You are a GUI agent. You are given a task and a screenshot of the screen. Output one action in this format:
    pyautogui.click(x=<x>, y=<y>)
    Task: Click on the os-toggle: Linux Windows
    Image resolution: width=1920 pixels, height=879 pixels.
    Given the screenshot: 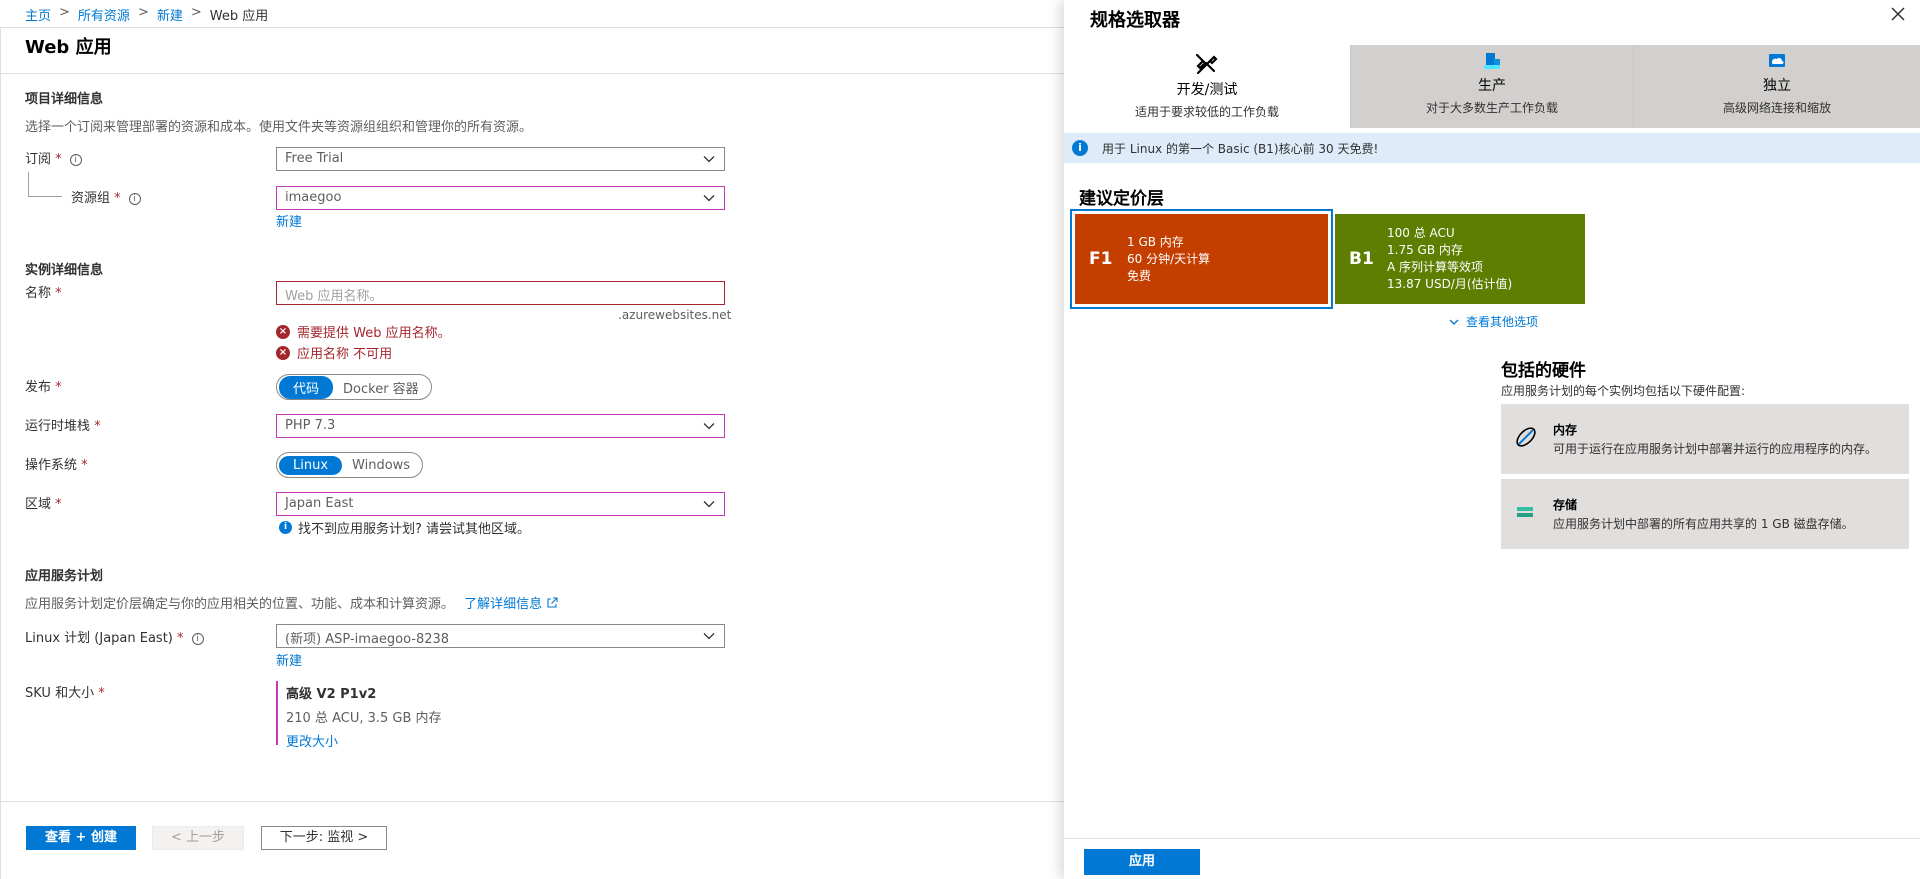 What is the action you would take?
    pyautogui.click(x=350, y=465)
    